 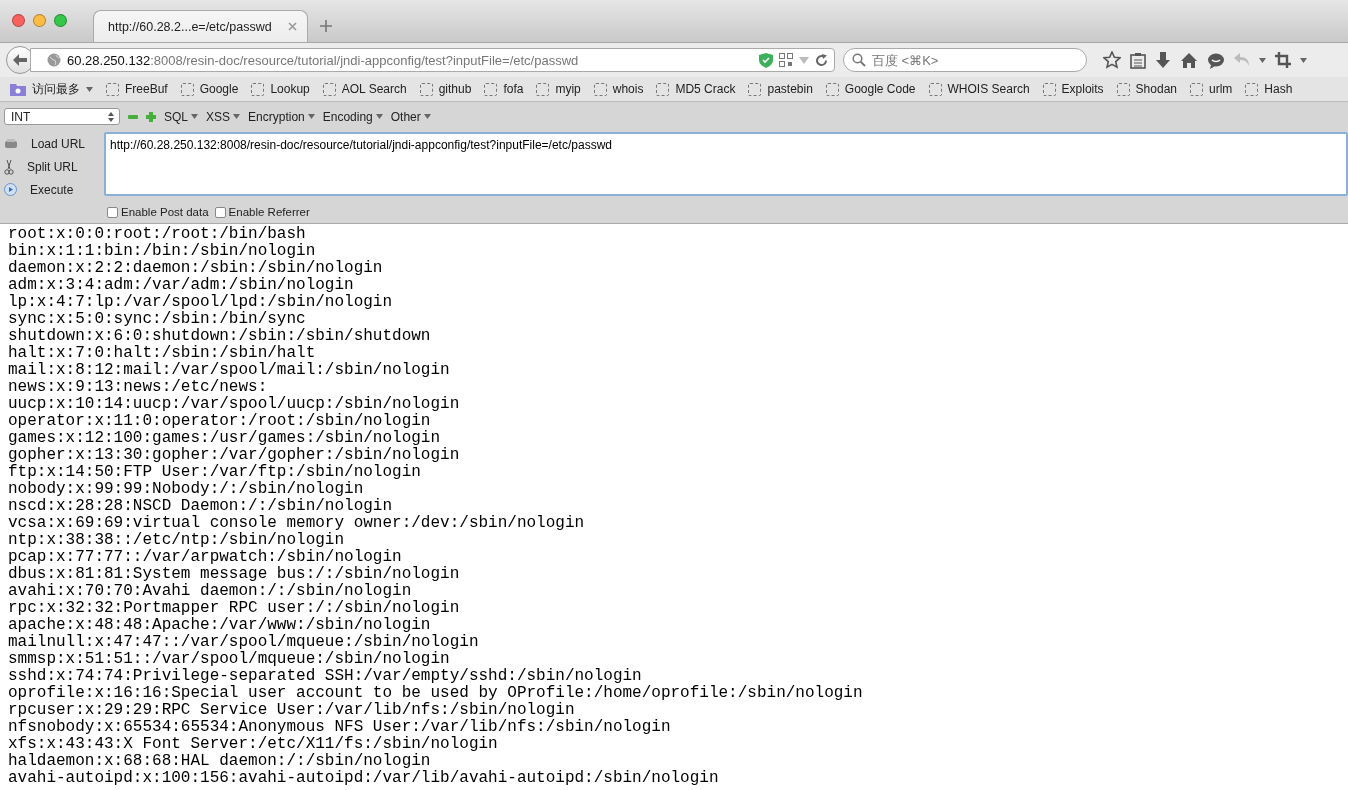 What do you see at coordinates (234, 574) in the screenshot?
I see `text-line: dbus:x:81:81:System message bus:/:/sbin/nologin` at bounding box center [234, 574].